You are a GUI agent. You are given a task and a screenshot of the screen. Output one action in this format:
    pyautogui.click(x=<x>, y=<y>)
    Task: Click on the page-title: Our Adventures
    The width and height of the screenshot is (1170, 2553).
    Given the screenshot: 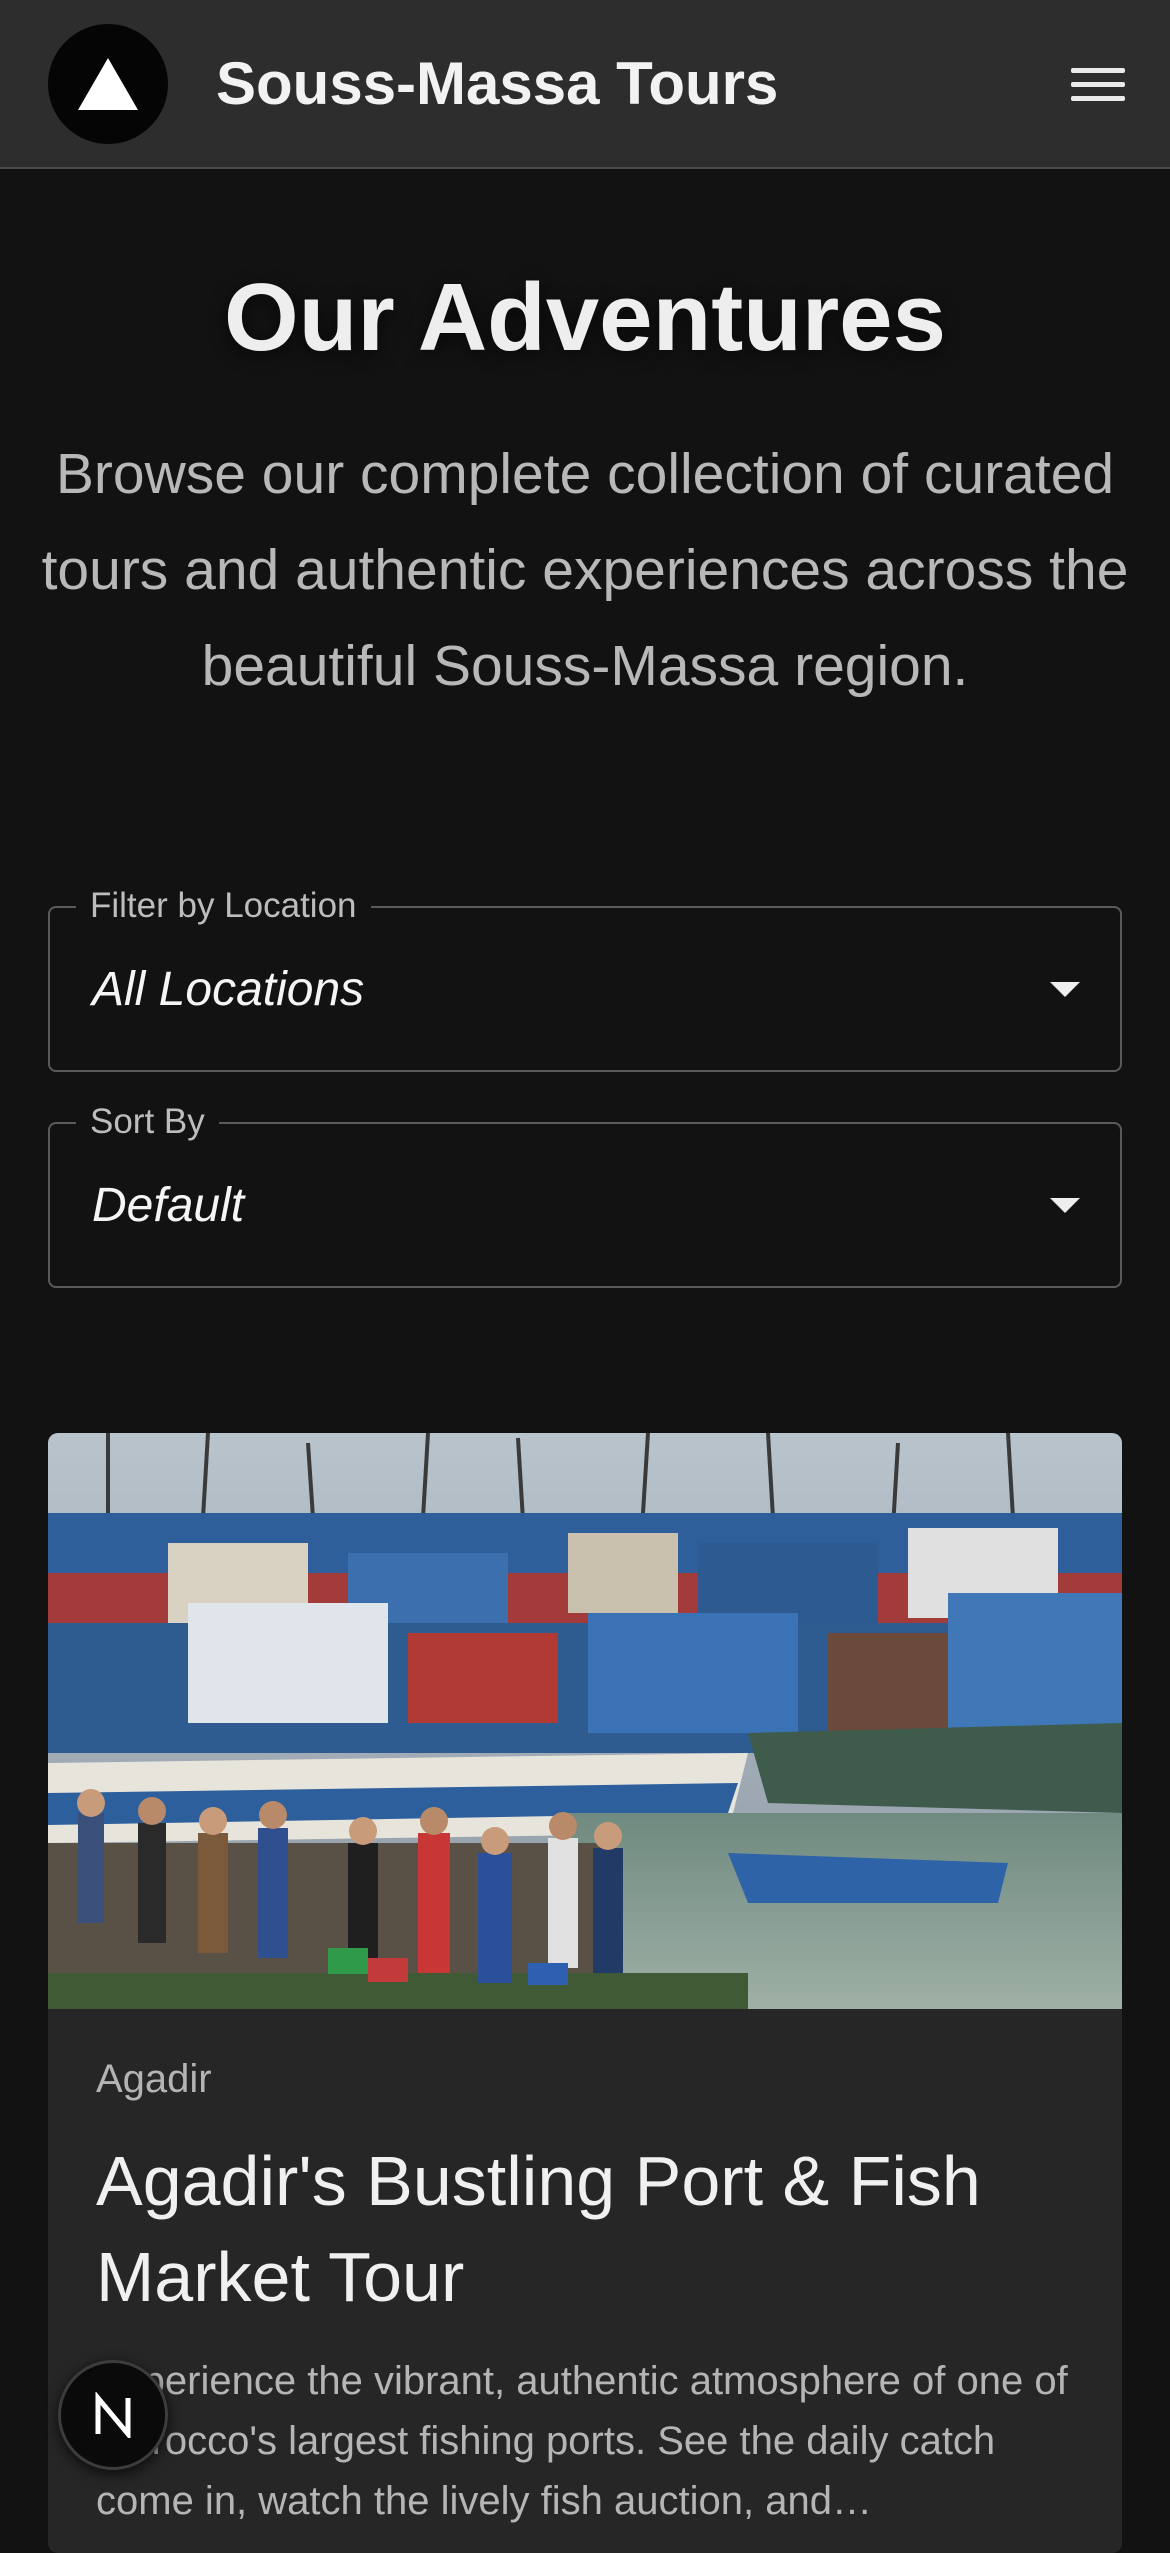 What is the action you would take?
    pyautogui.click(x=585, y=317)
    